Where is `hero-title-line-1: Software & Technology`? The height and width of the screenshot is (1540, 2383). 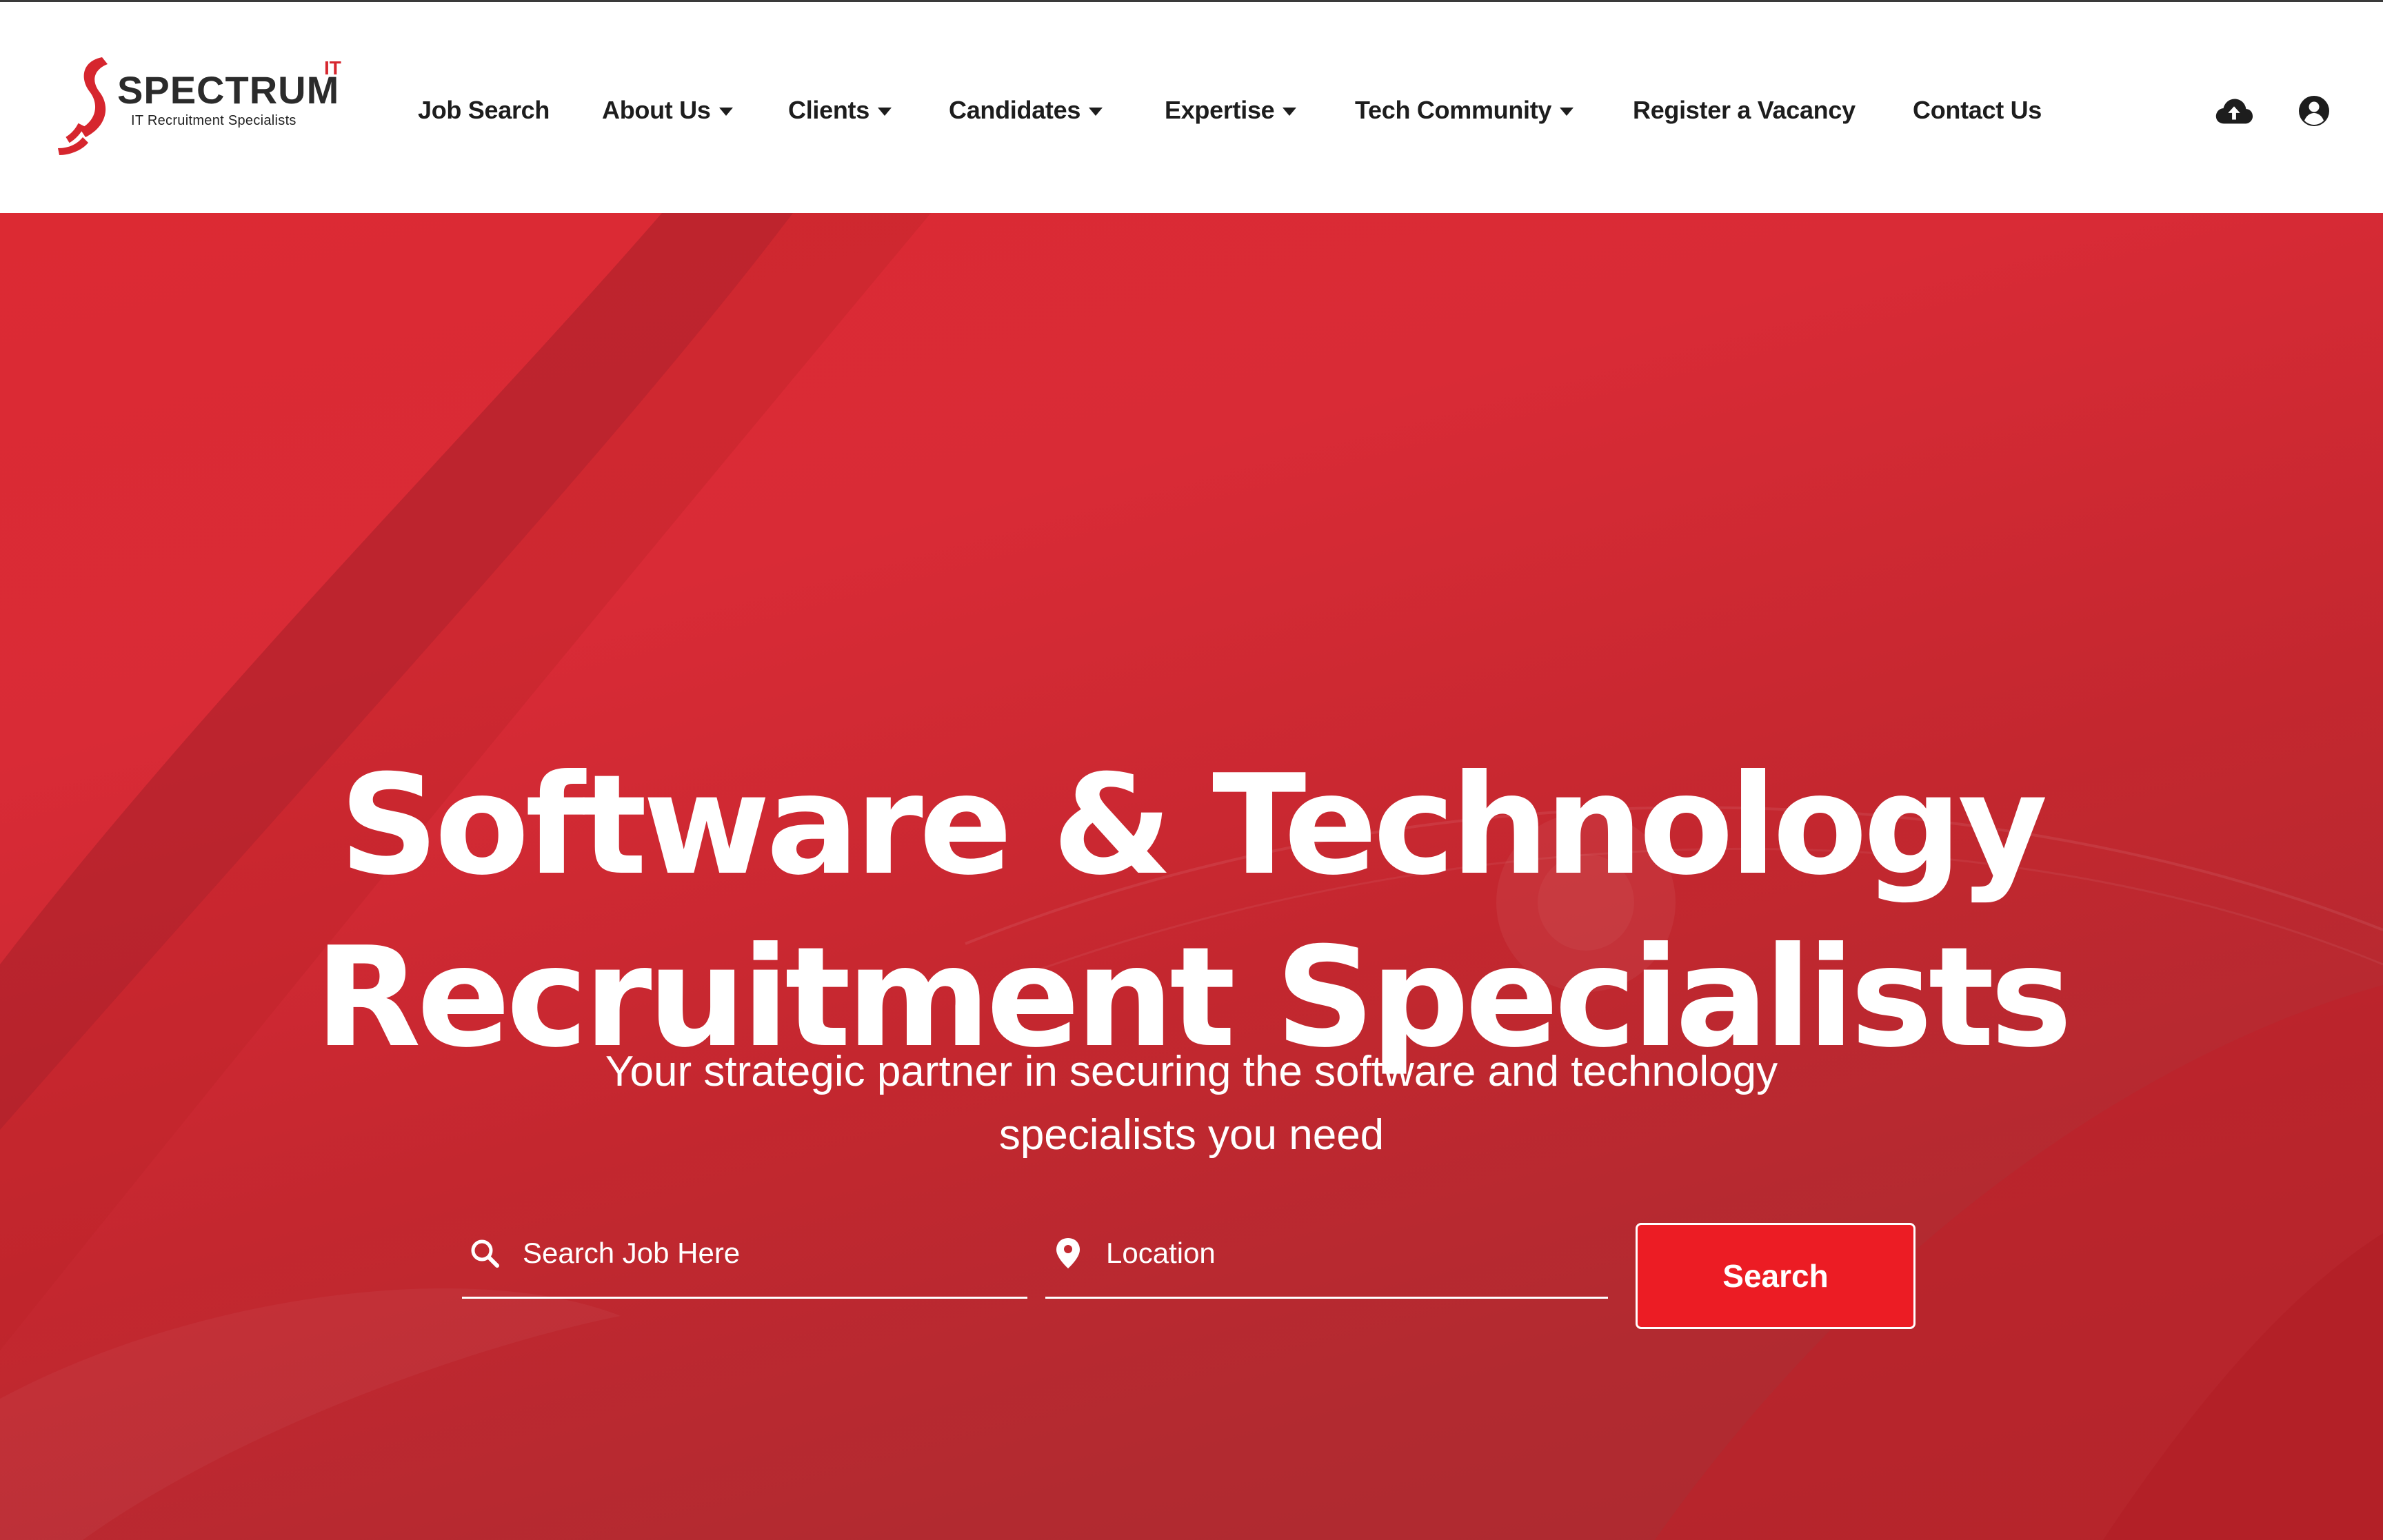
hero-title-line-1: Software & Technology is located at coordinates (1193, 826).